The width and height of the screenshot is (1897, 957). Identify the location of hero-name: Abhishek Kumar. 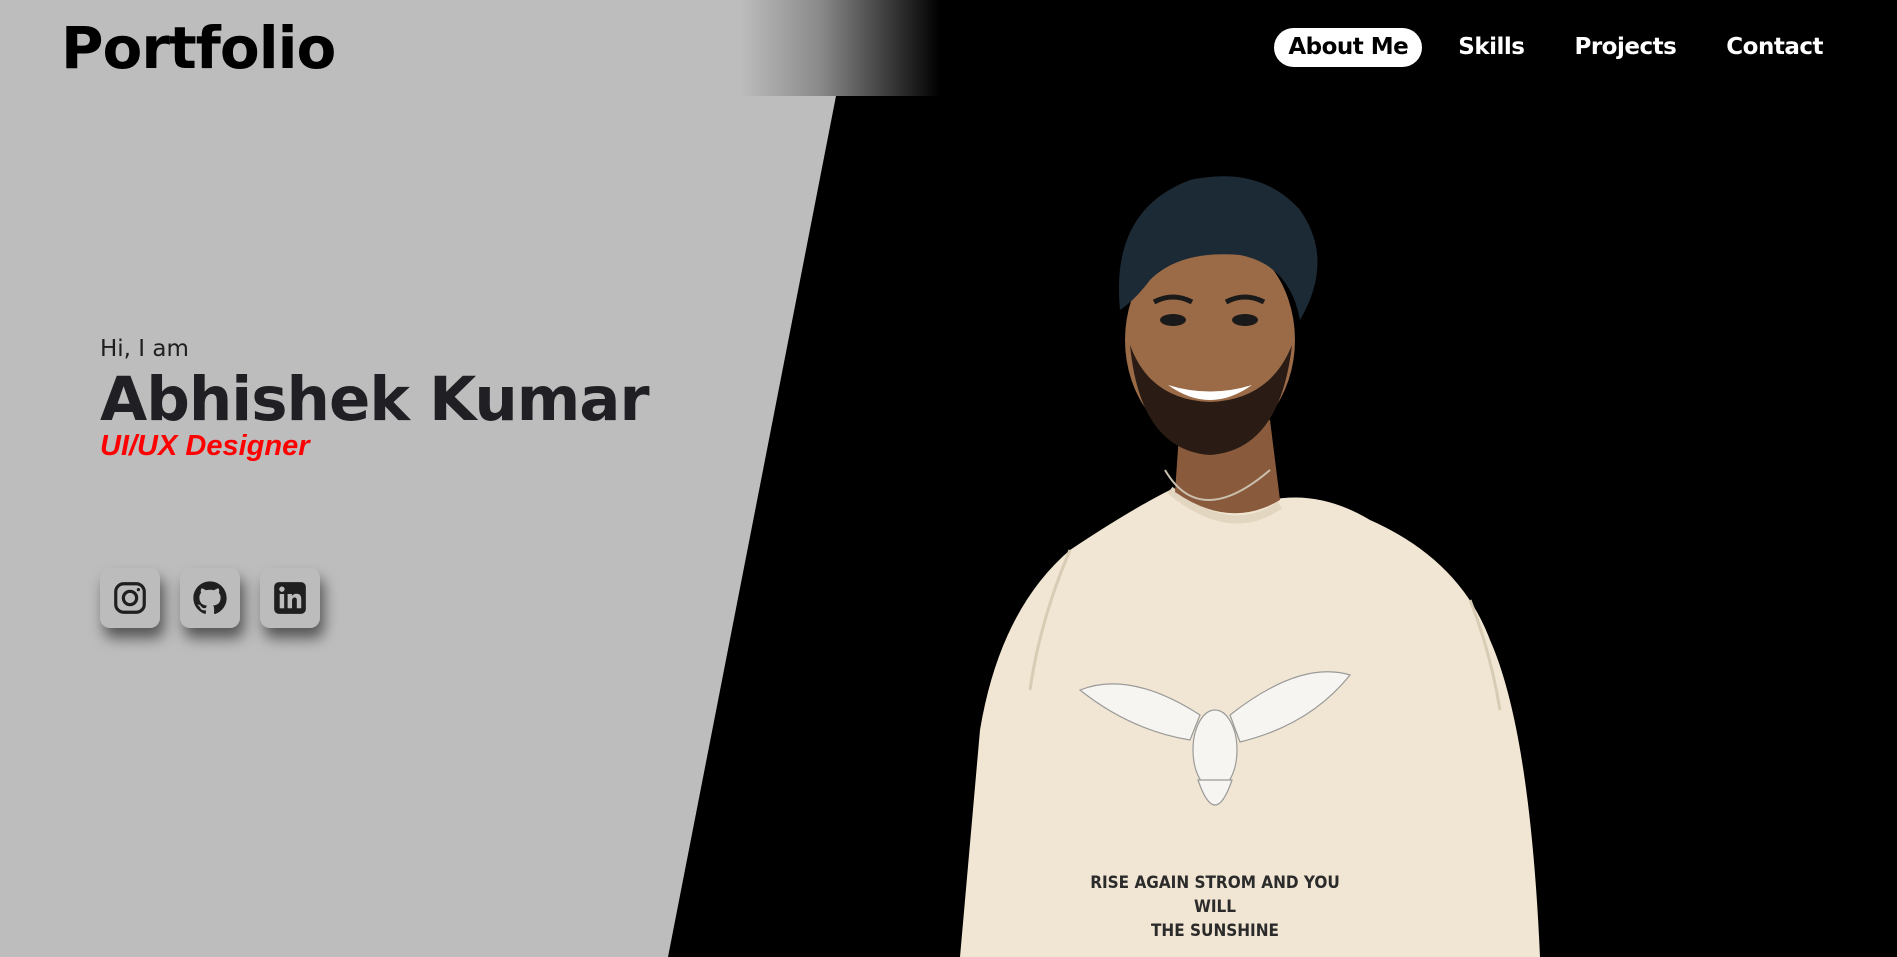
(375, 399).